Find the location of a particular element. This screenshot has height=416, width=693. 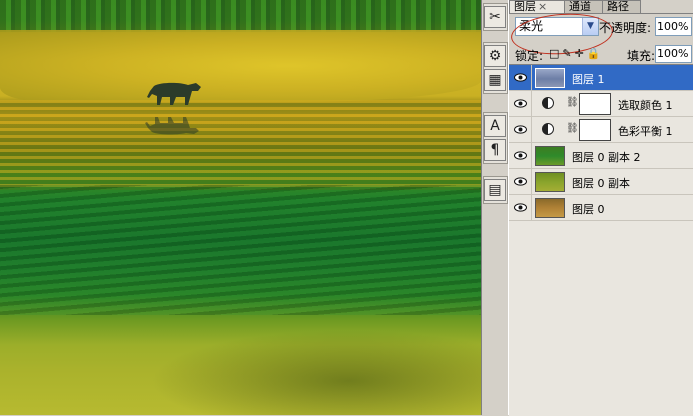

layer-row: 图层 1 is located at coordinates (601, 78).